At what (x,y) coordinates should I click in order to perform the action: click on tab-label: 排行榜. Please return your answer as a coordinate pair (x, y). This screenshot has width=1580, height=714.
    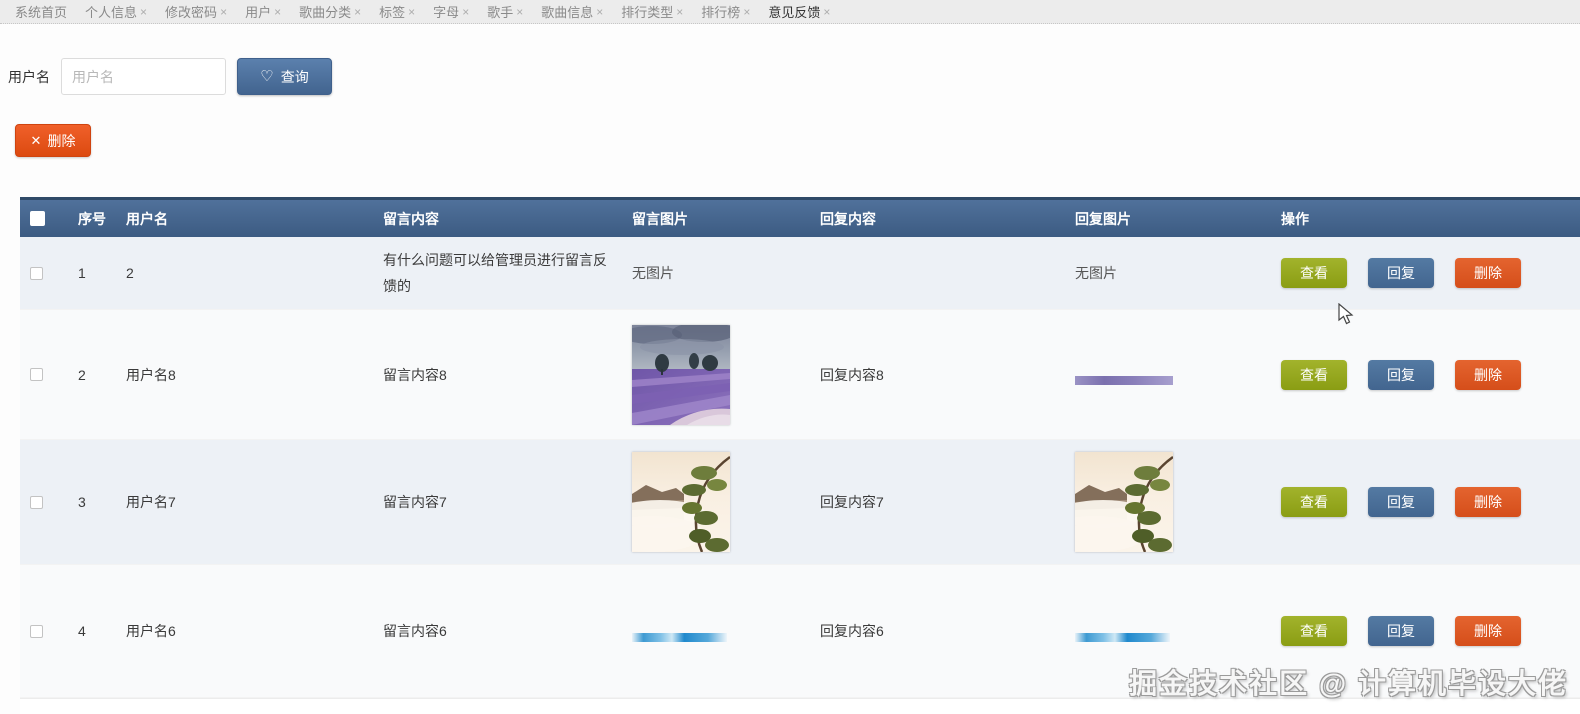
    Looking at the image, I should click on (721, 12).